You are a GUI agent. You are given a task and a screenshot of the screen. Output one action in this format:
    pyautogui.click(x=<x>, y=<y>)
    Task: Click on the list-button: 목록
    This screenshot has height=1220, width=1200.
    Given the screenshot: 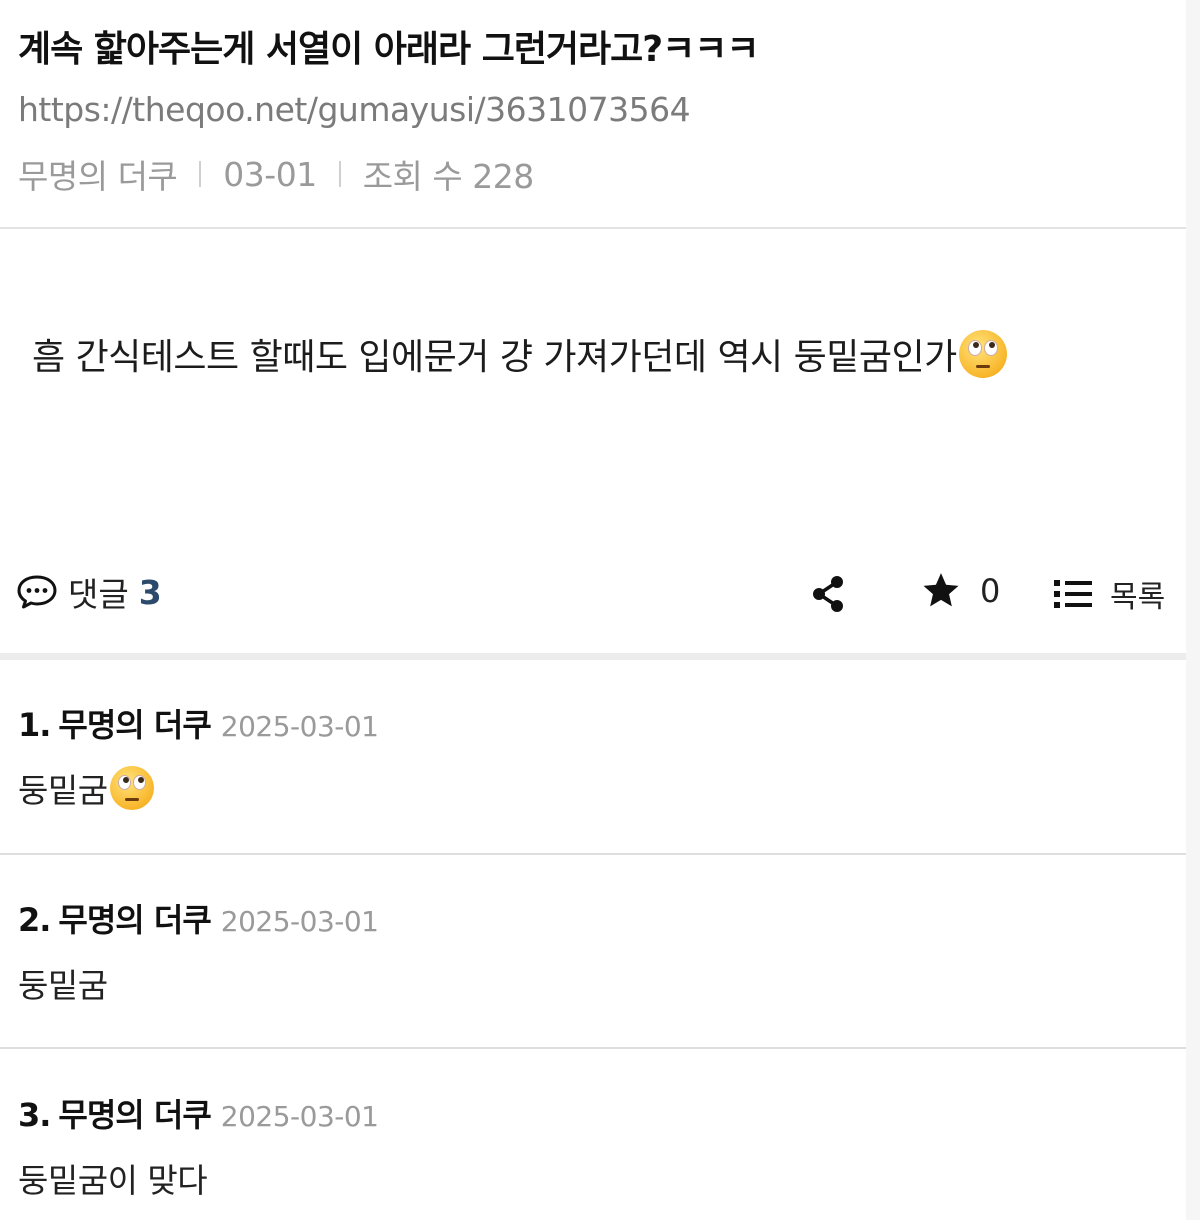 What is the action you would take?
    pyautogui.click(x=1109, y=594)
    